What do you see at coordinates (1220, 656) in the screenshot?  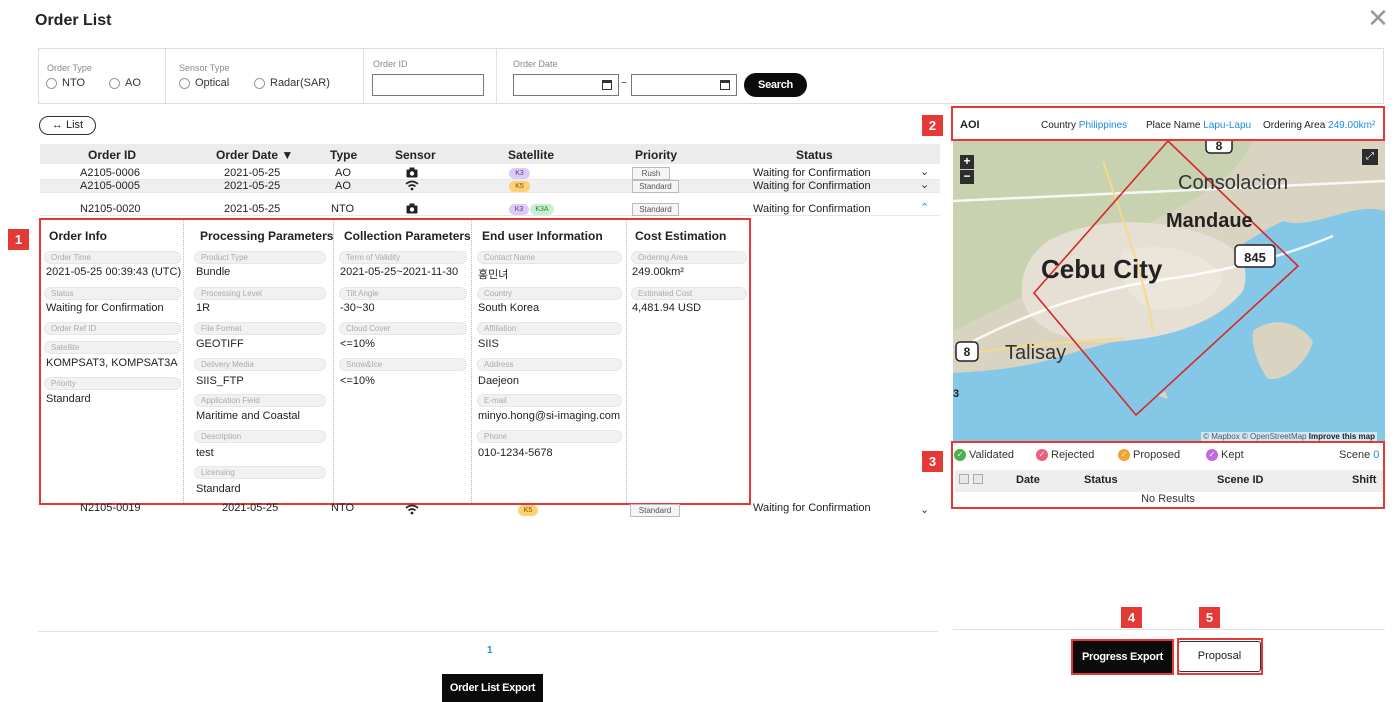 I see `callout-outline` at bounding box center [1220, 656].